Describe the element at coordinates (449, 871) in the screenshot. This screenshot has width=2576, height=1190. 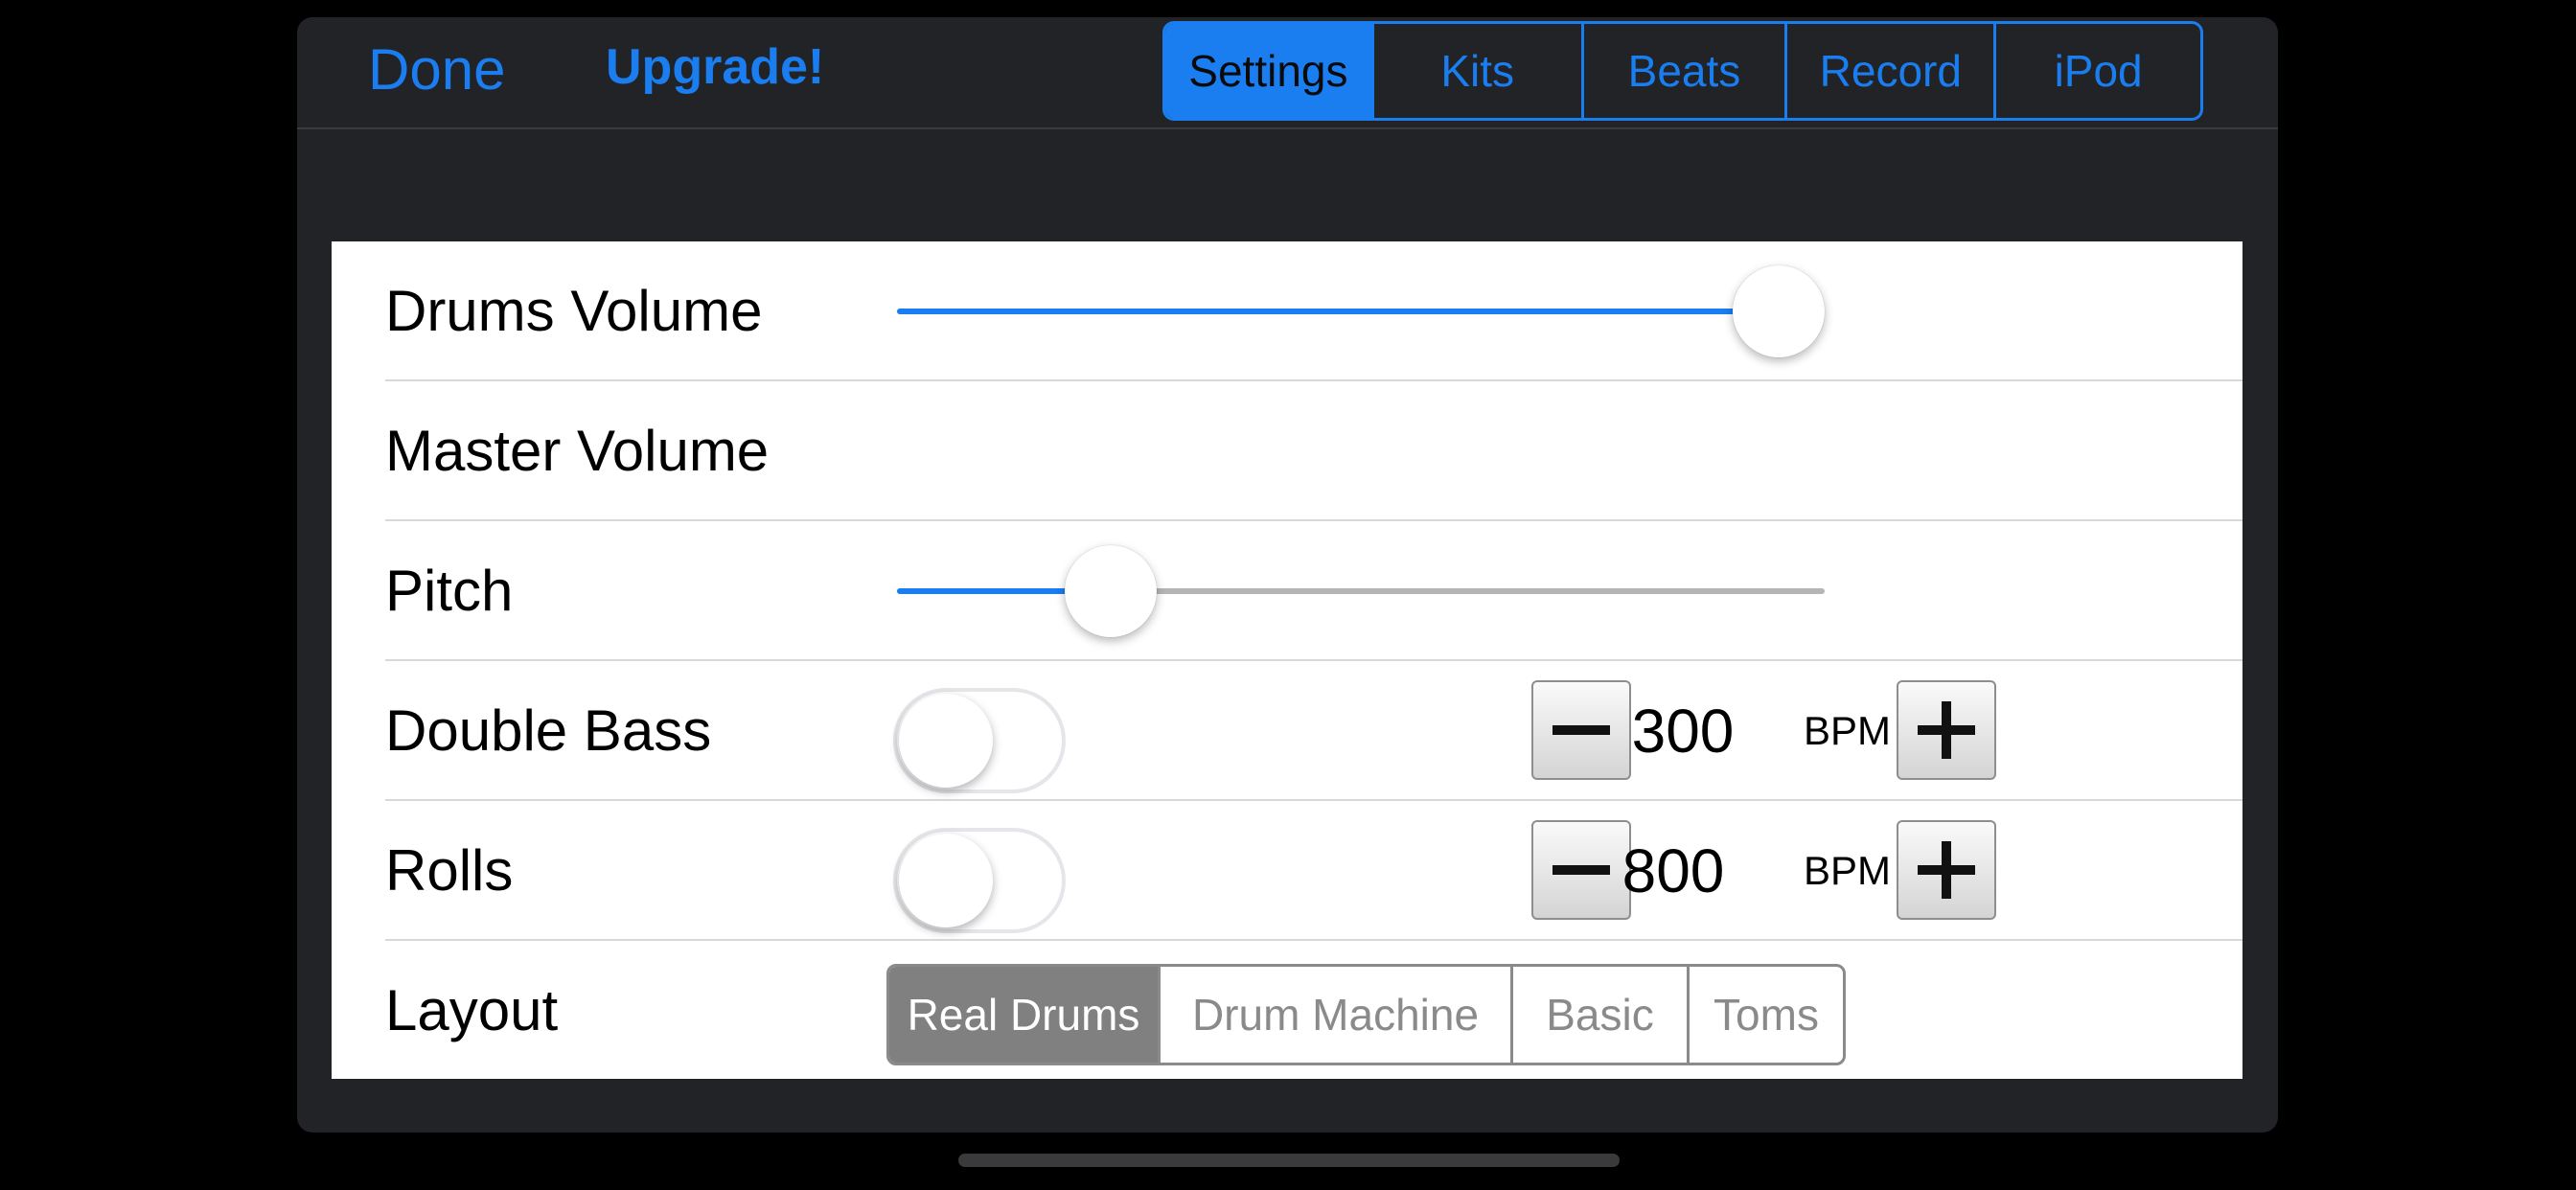
I see `rolls-label: Rolls` at that location.